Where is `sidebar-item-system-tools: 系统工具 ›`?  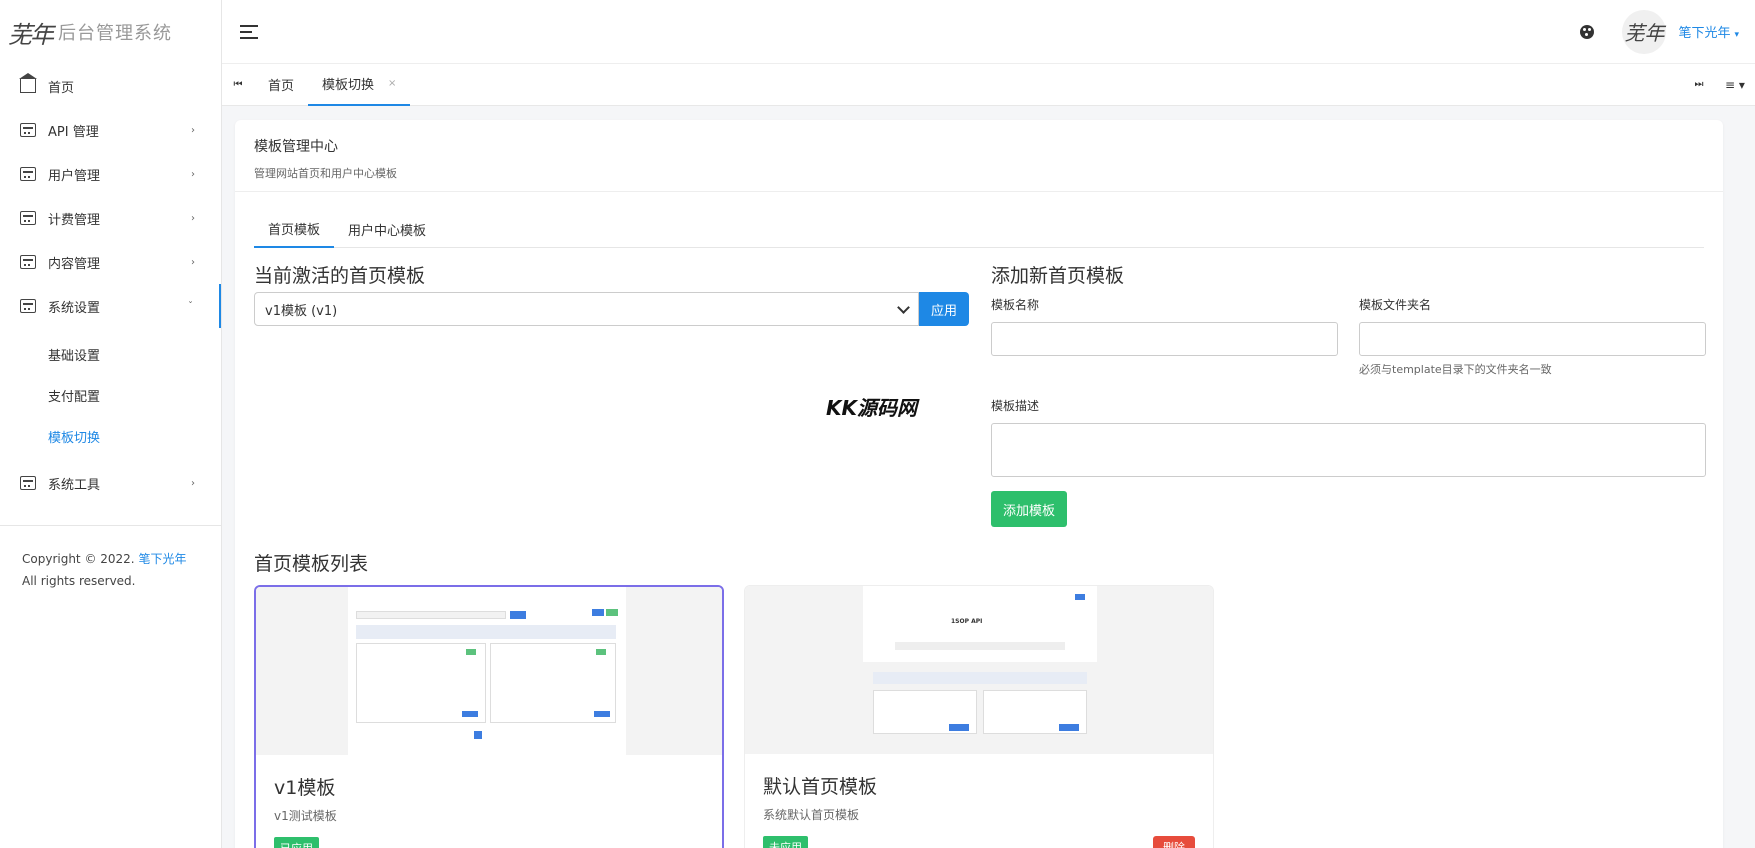 sidebar-item-system-tools: 系统工具 › is located at coordinates (110, 483).